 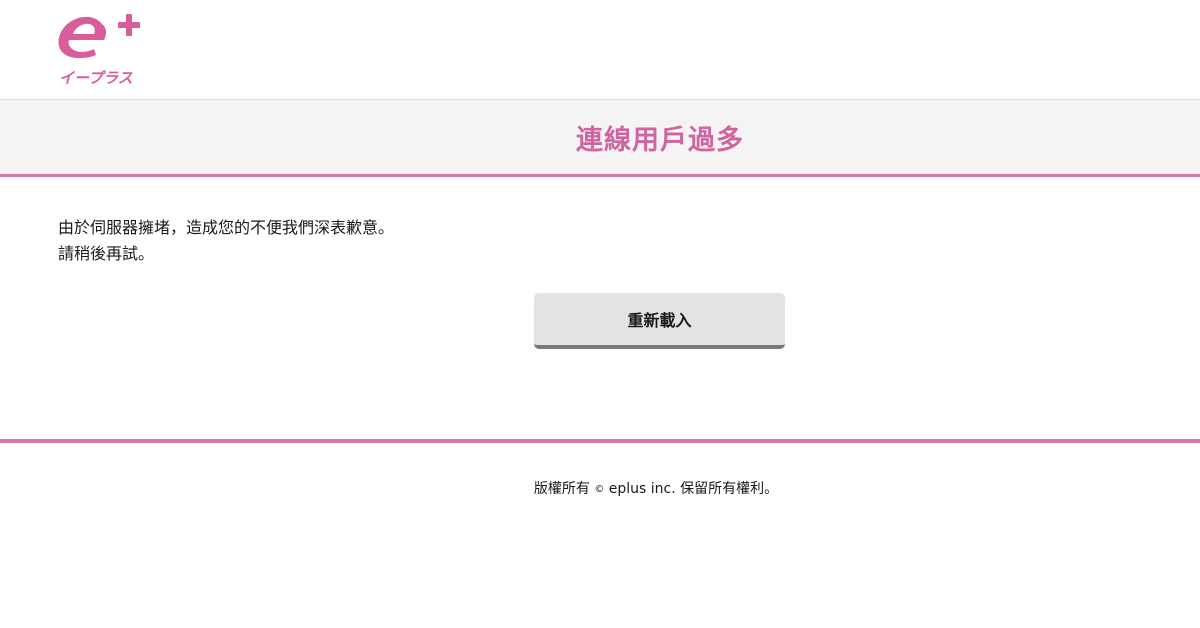 I want to click on page-title: 連線用戶過多, so click(x=660, y=140).